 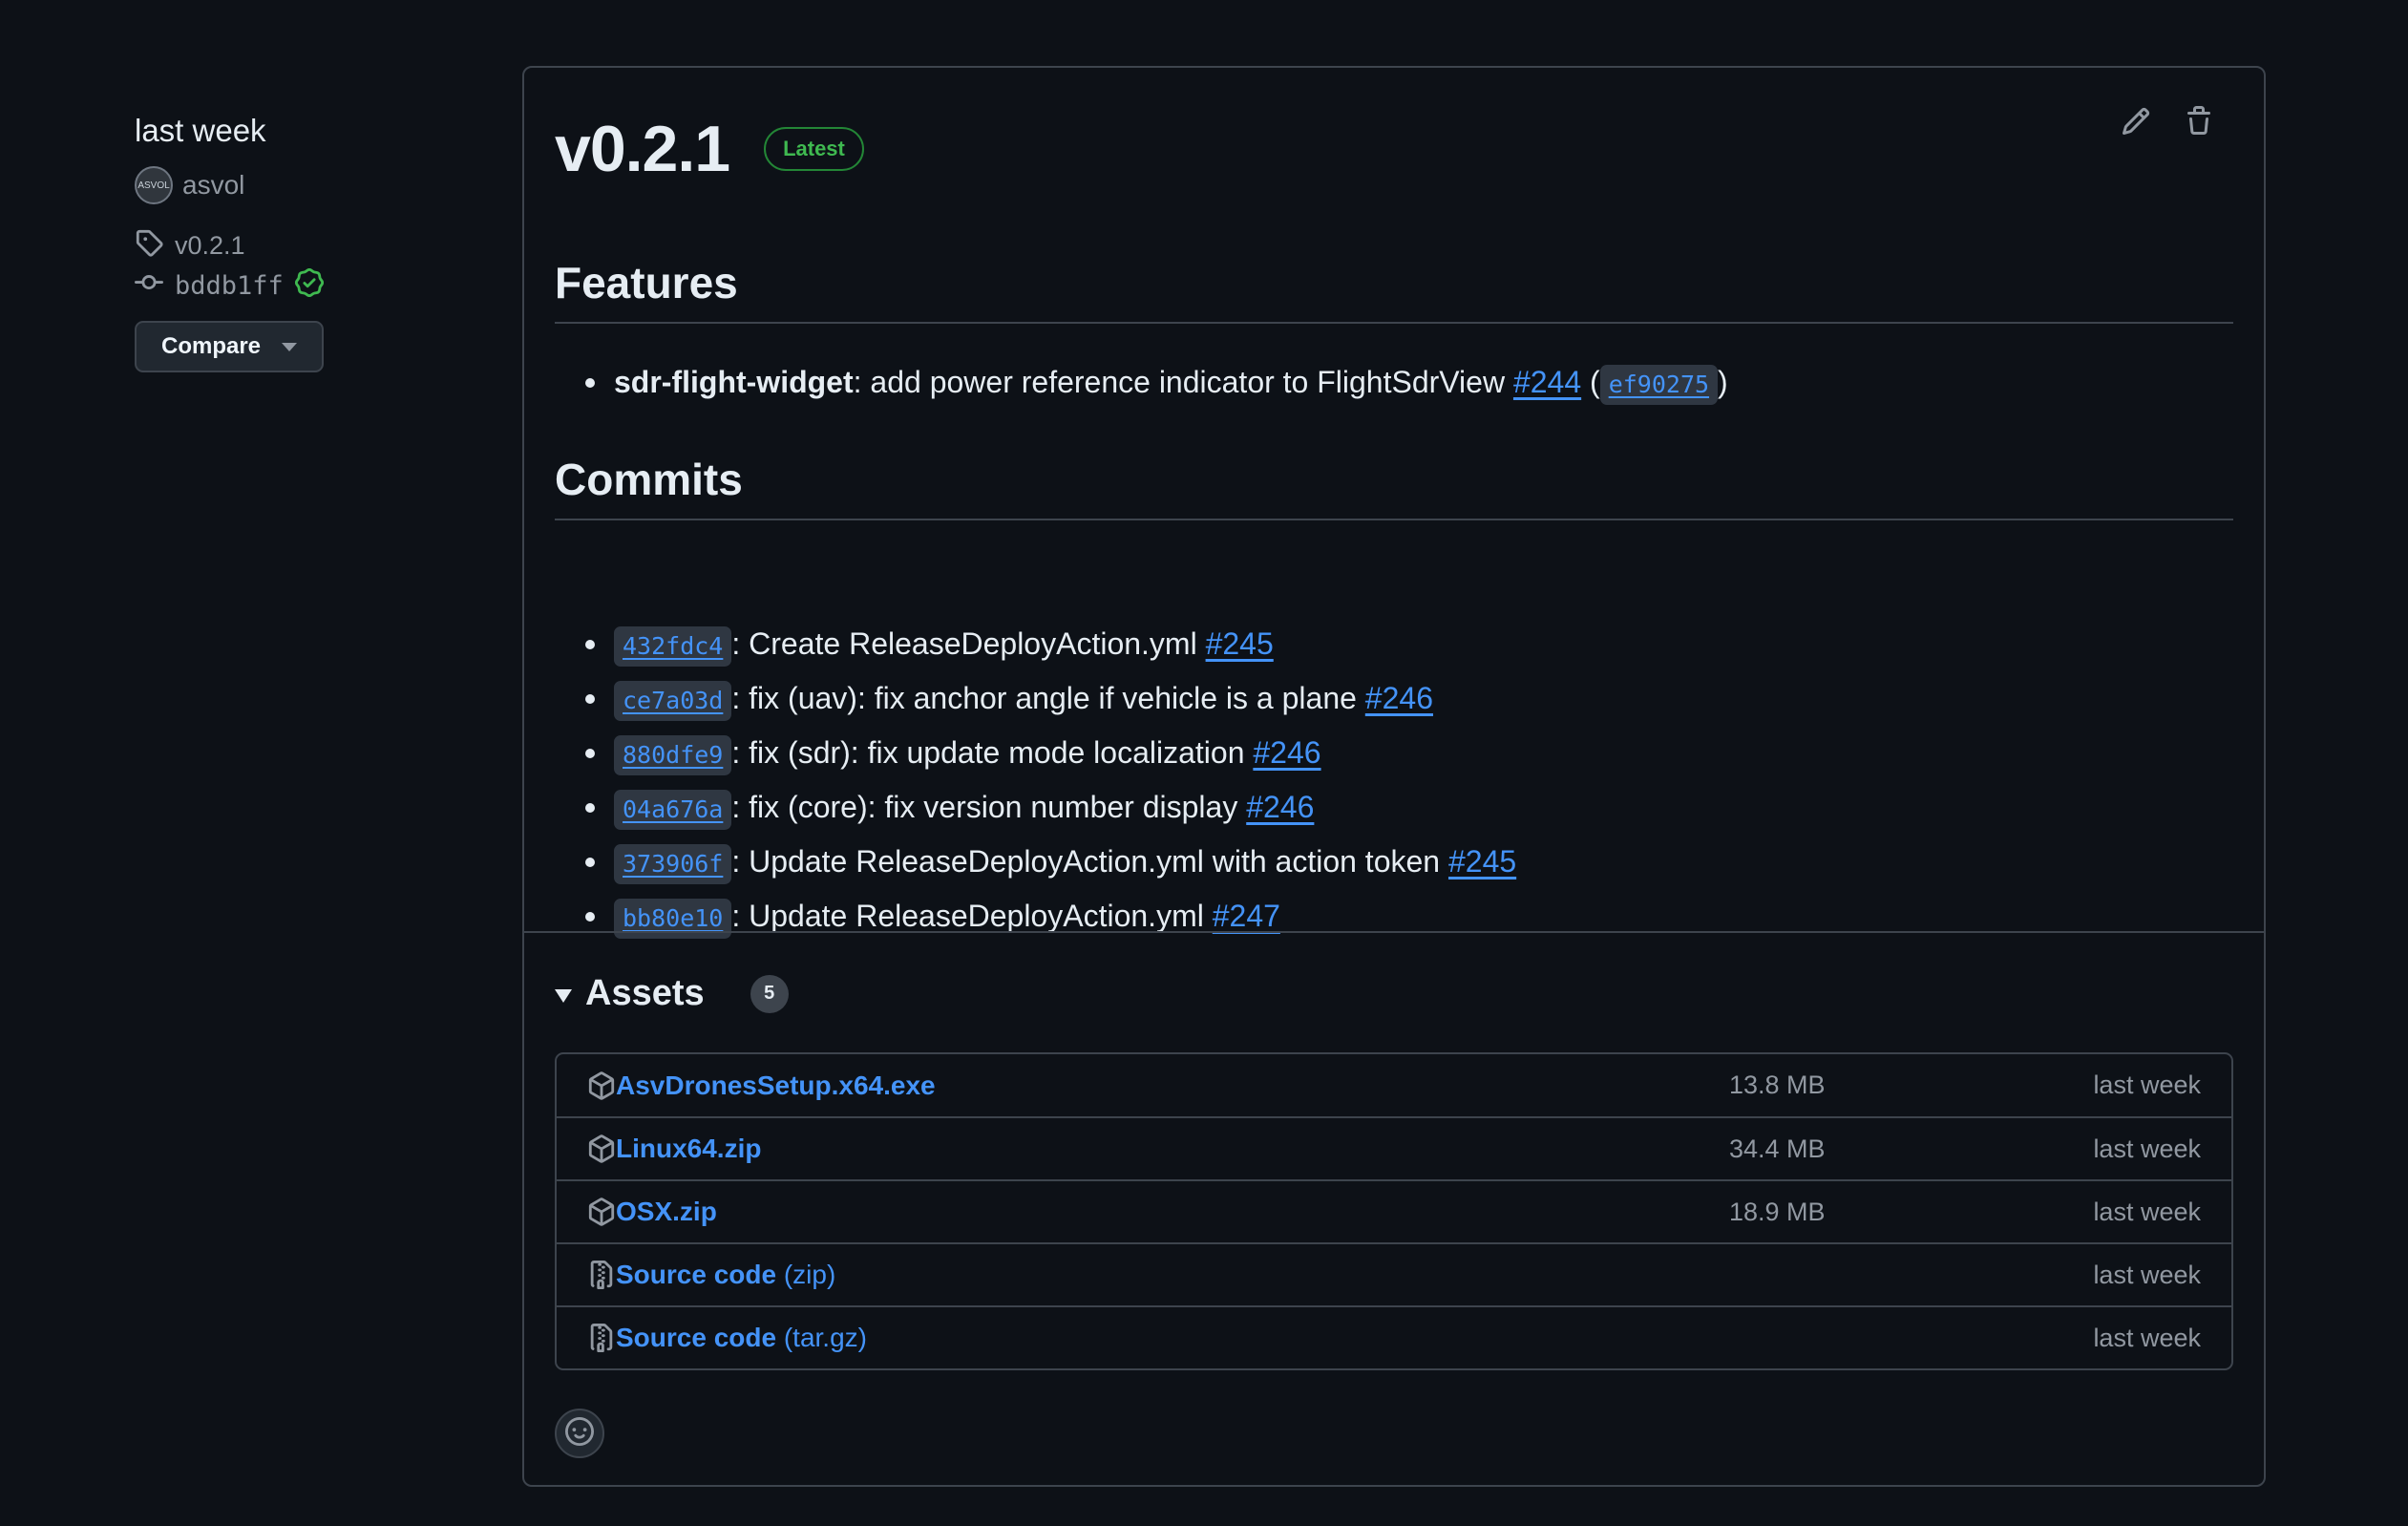 I want to click on asset-size: 13.8 MB, so click(x=1777, y=1084).